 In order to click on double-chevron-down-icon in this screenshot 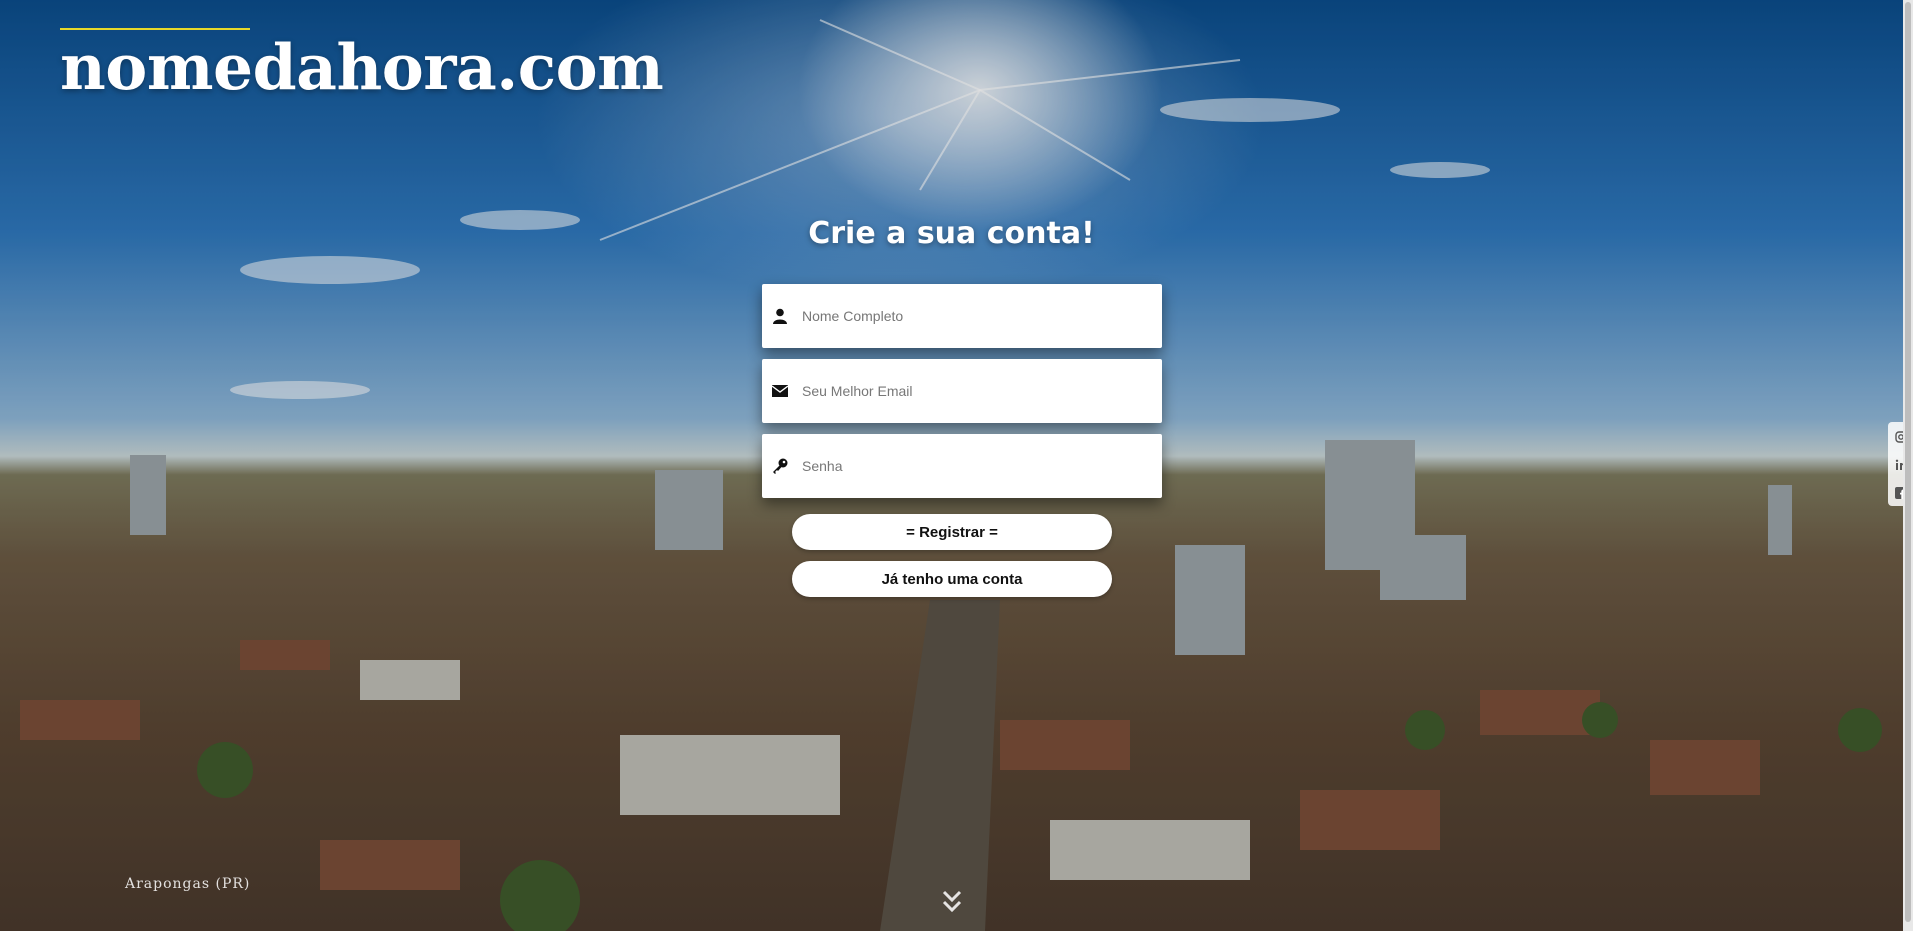, I will do `click(952, 903)`.